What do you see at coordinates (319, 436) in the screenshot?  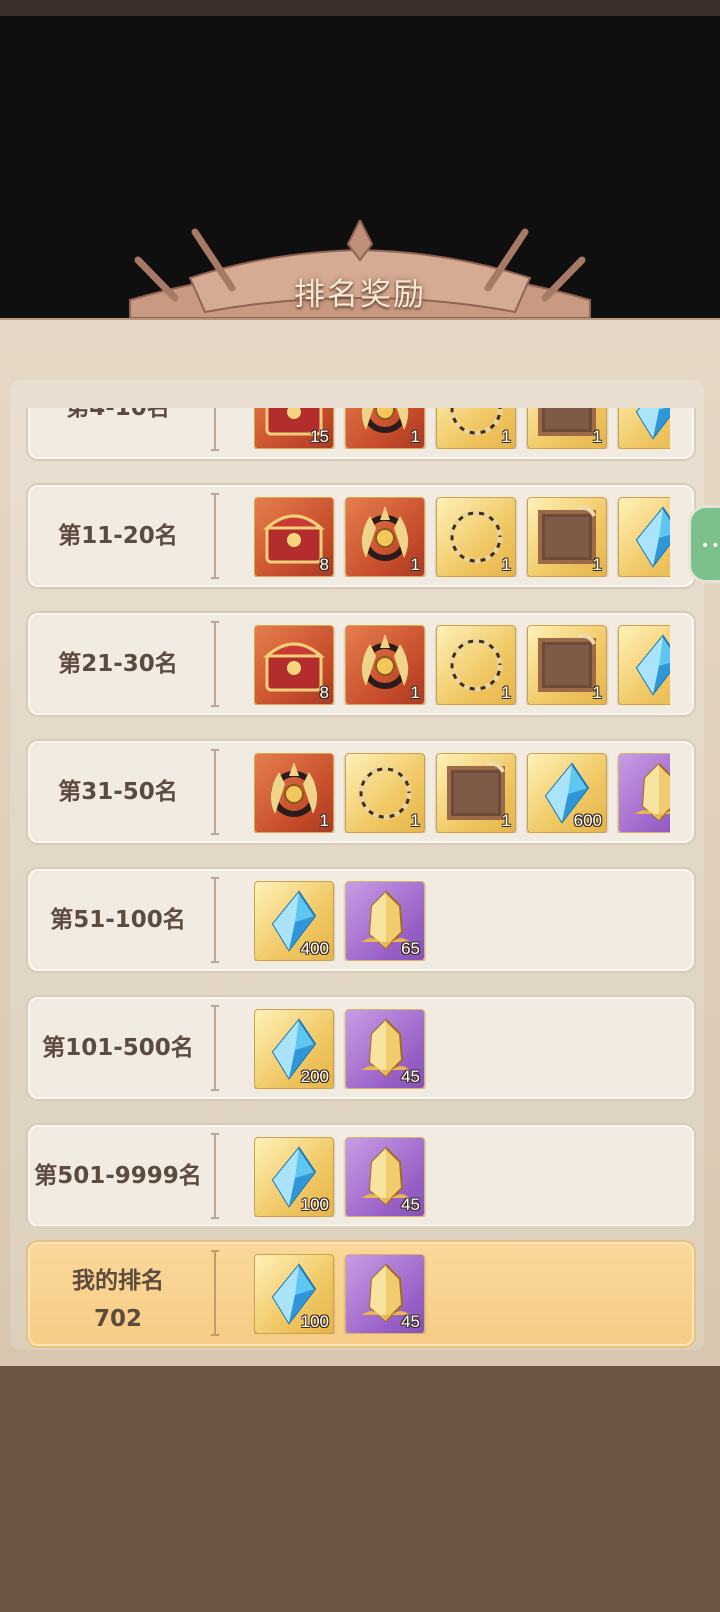 I see `reward-quantity: 15` at bounding box center [319, 436].